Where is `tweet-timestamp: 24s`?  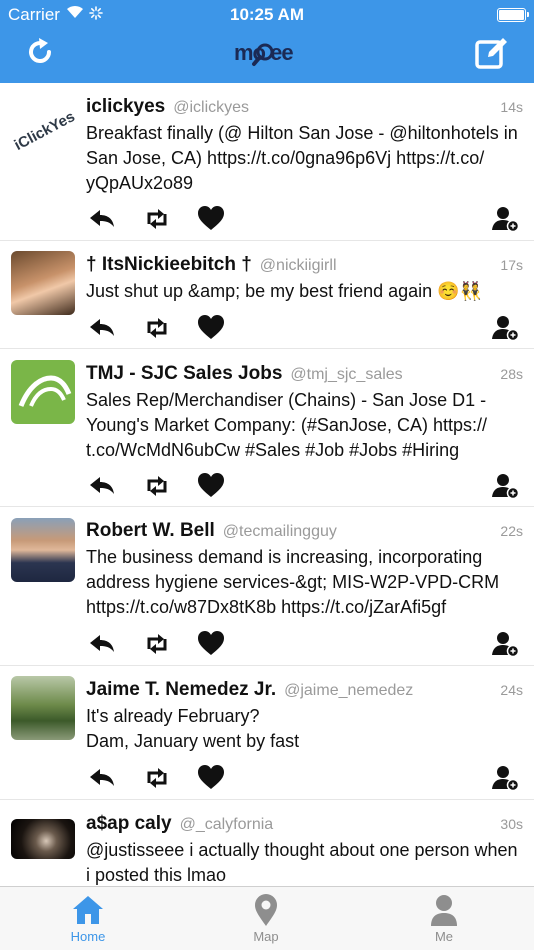
tweet-timestamp: 24s is located at coordinates (511, 690).